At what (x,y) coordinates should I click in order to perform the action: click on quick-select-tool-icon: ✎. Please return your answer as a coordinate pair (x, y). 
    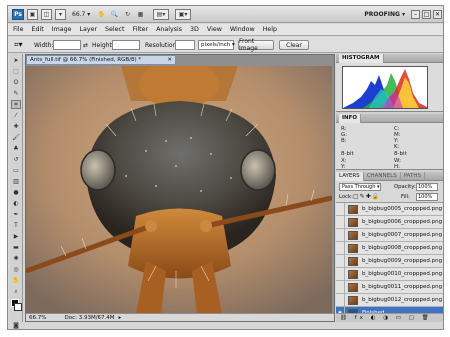
    Looking at the image, I should click on (16, 93).